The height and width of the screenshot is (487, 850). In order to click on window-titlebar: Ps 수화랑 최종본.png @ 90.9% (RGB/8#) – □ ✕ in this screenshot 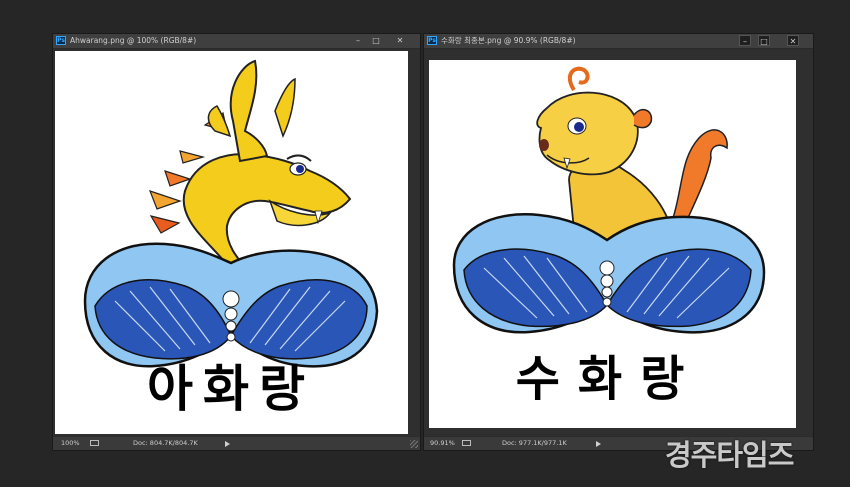, I will do `click(618, 41)`.